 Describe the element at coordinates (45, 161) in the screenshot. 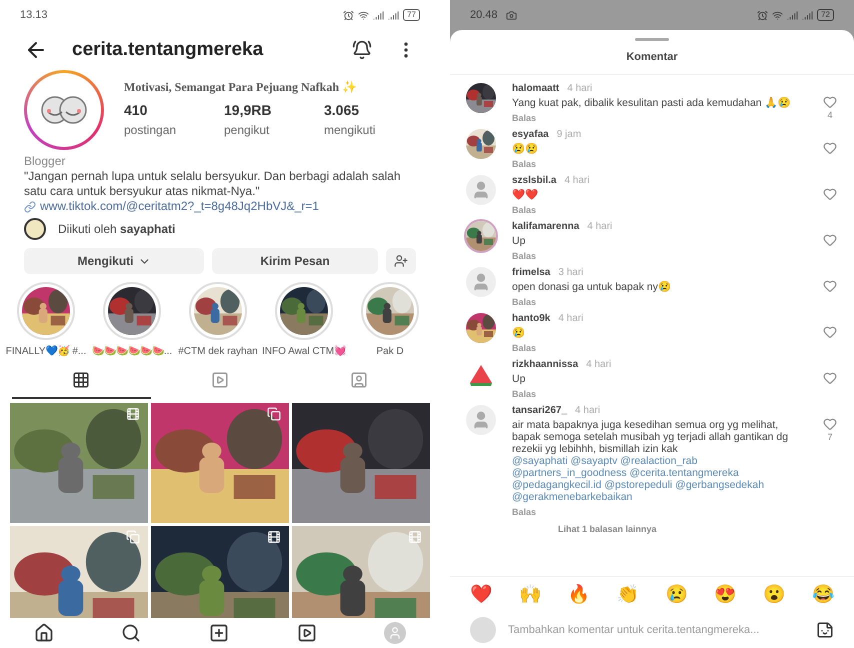

I see `profile-category: Blogger` at that location.